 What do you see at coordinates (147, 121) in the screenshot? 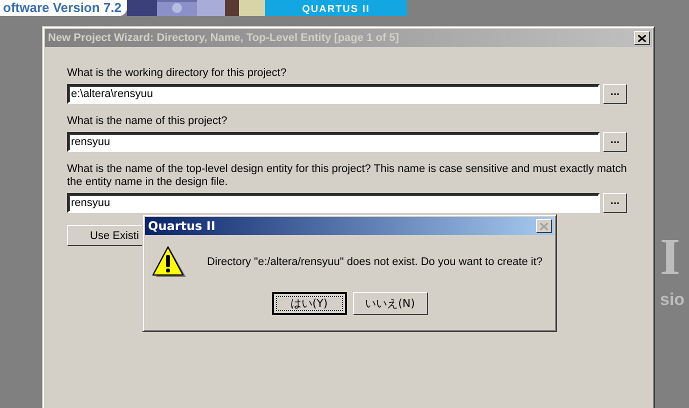
I see `field-label: What is the name of this project?` at bounding box center [147, 121].